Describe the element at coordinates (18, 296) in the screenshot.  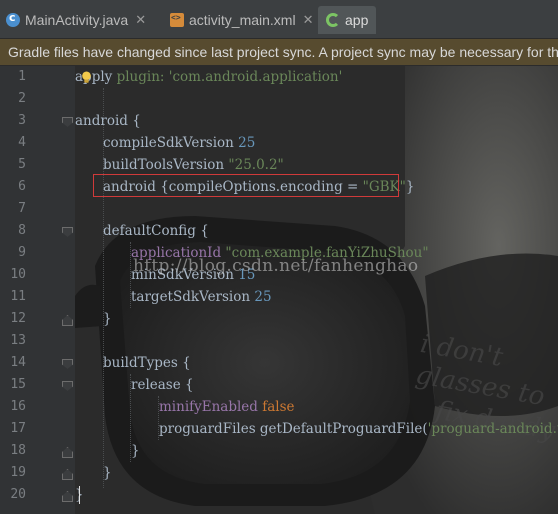
I see `line-number: 11` at that location.